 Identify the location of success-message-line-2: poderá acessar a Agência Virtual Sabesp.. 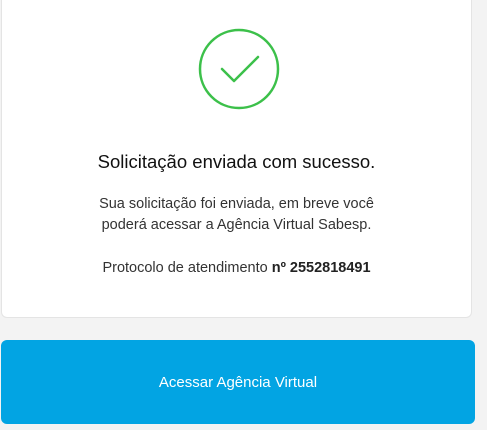
(236, 225).